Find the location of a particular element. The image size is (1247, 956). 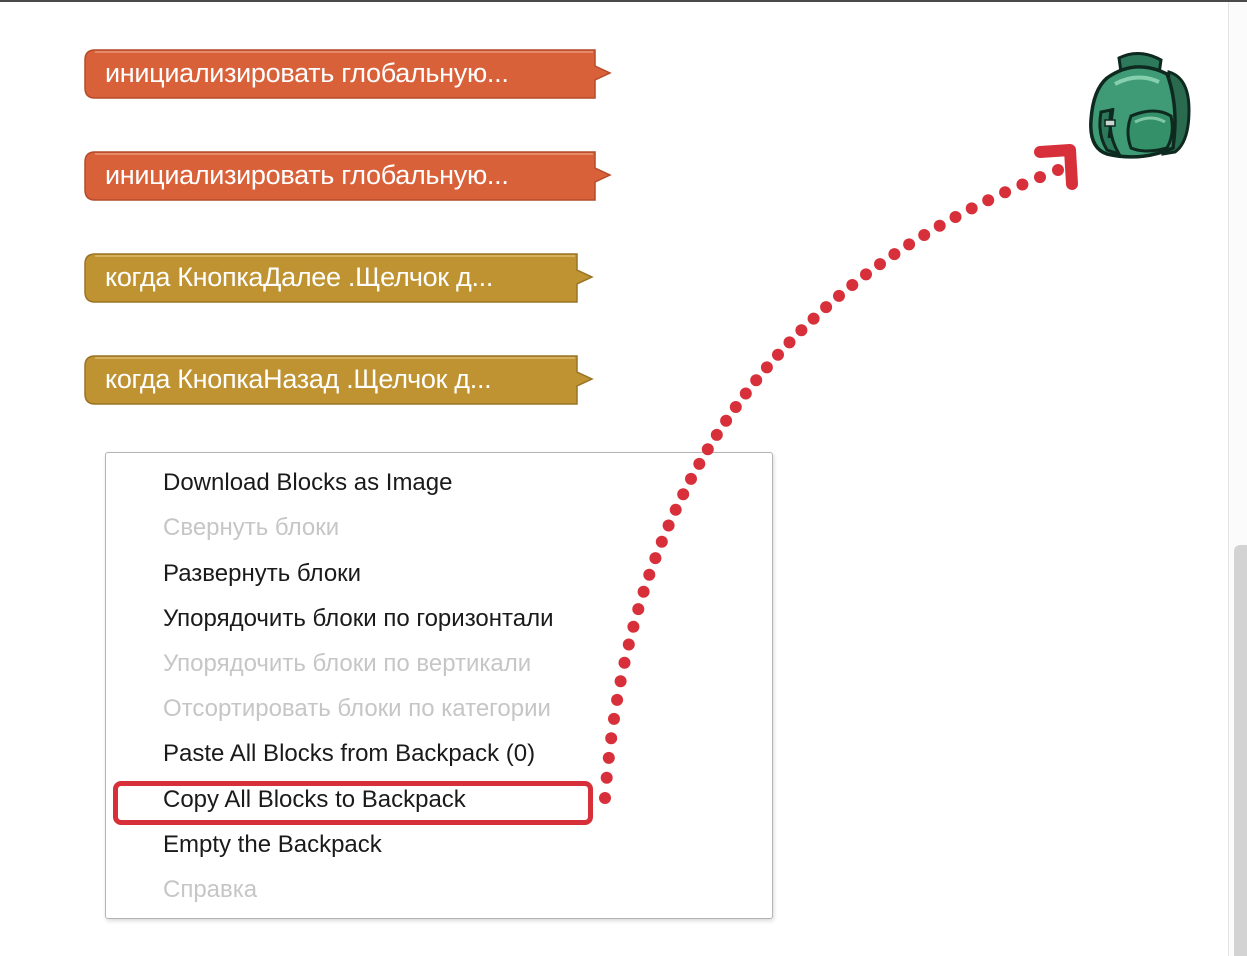

menu-item-help: Справка is located at coordinates (210, 889).